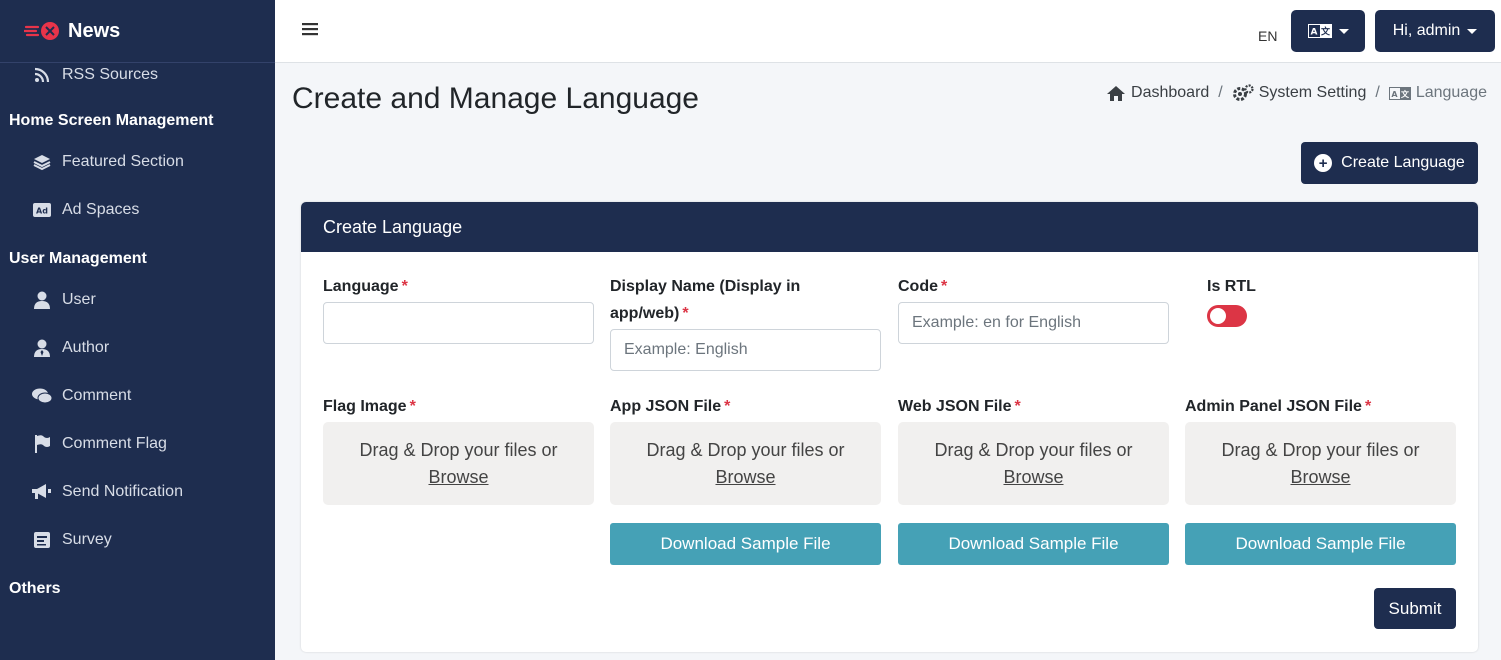 The image size is (1501, 660). I want to click on code-label: Code *, so click(922, 286).